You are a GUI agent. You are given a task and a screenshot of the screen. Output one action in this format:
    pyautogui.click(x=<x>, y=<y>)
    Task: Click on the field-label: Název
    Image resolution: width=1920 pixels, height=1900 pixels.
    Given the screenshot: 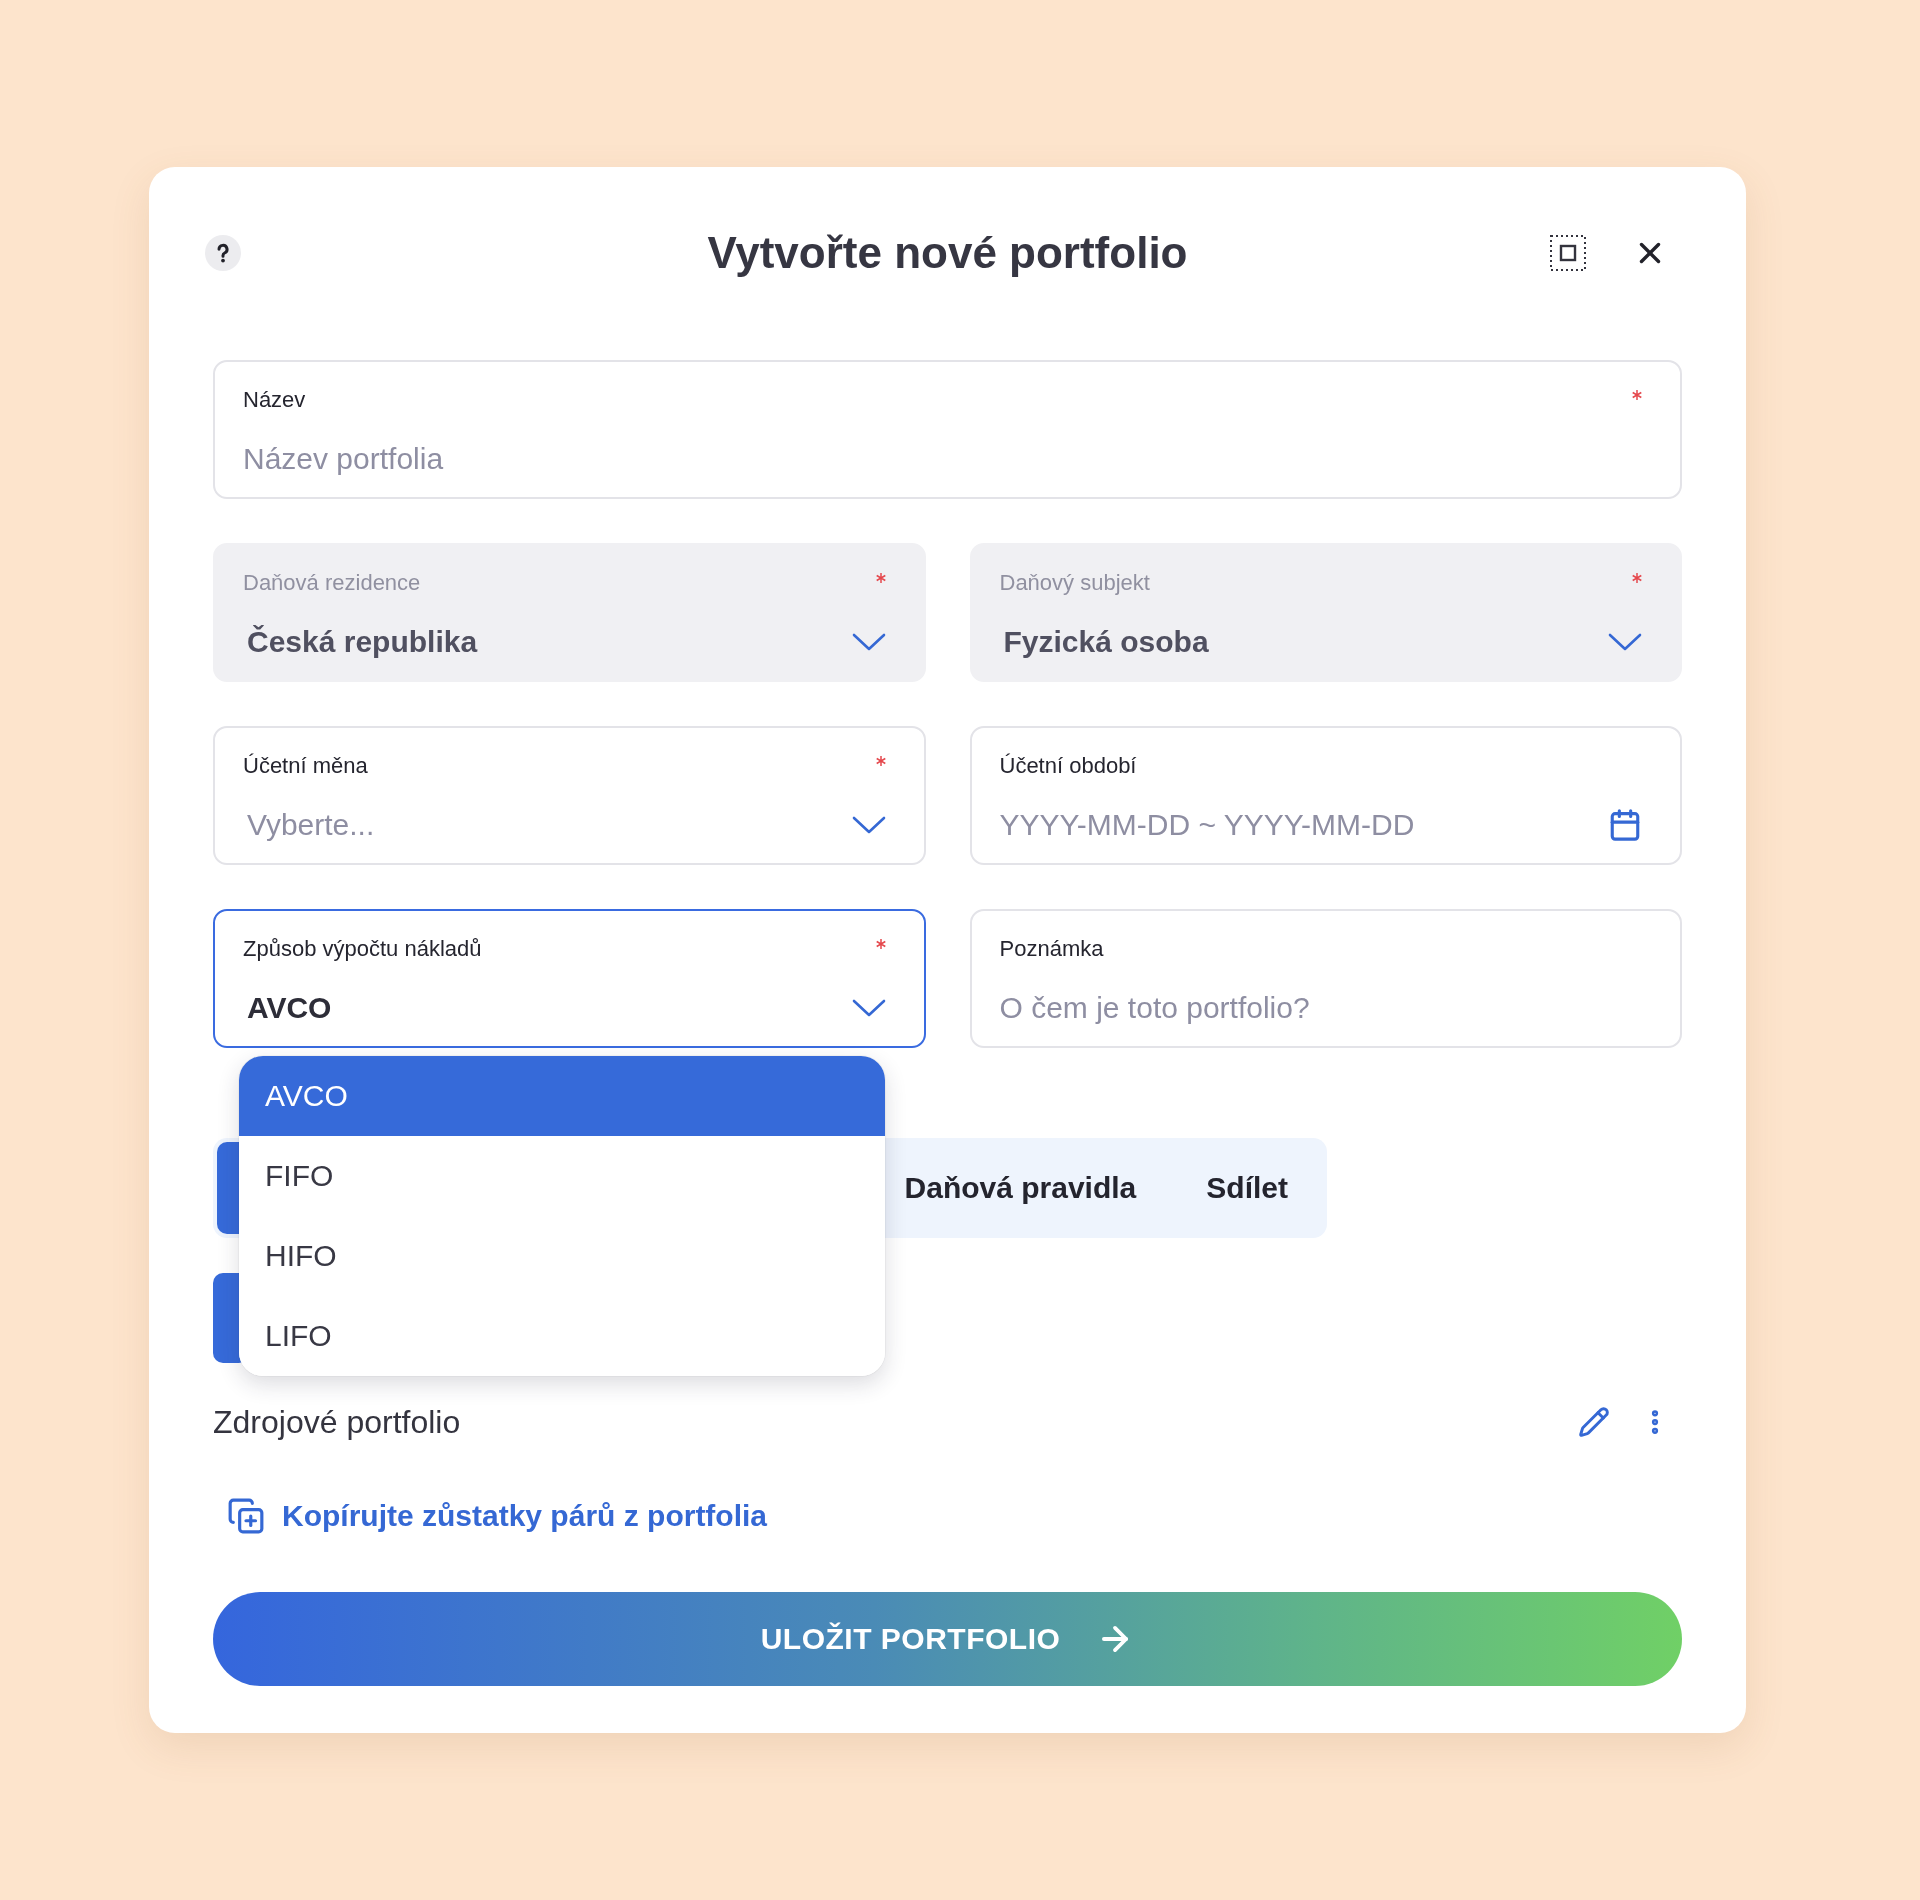 What is the action you would take?
    pyautogui.click(x=274, y=400)
    